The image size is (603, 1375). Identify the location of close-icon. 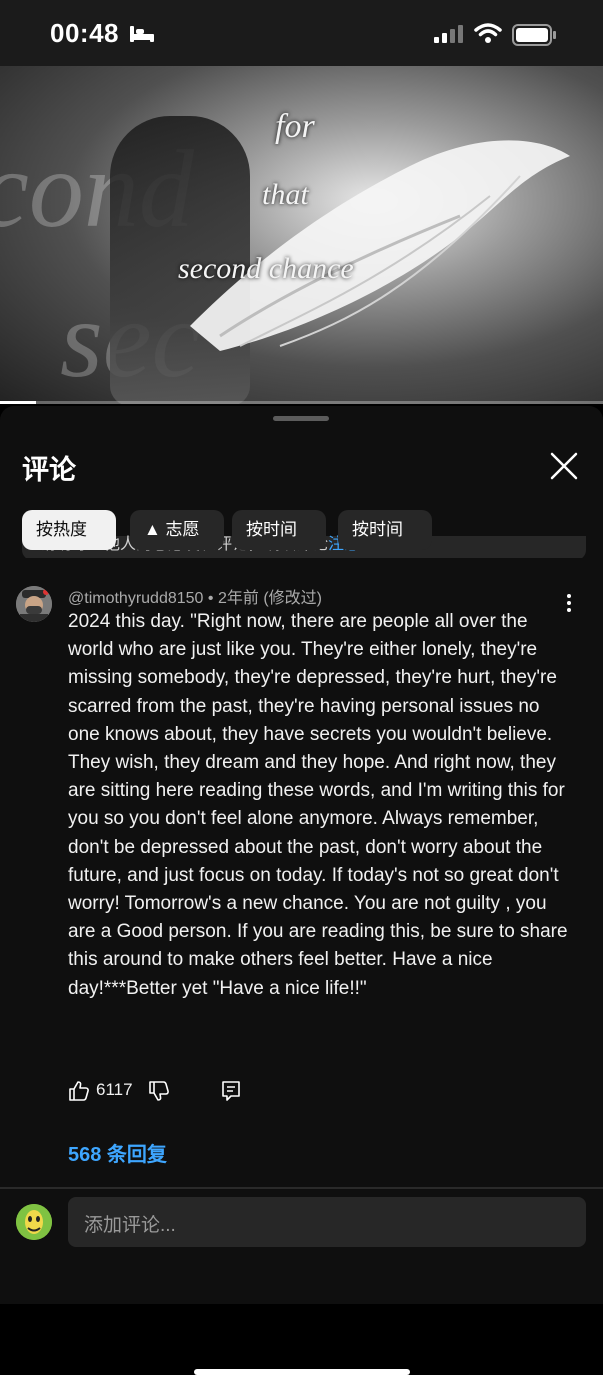
(564, 466).